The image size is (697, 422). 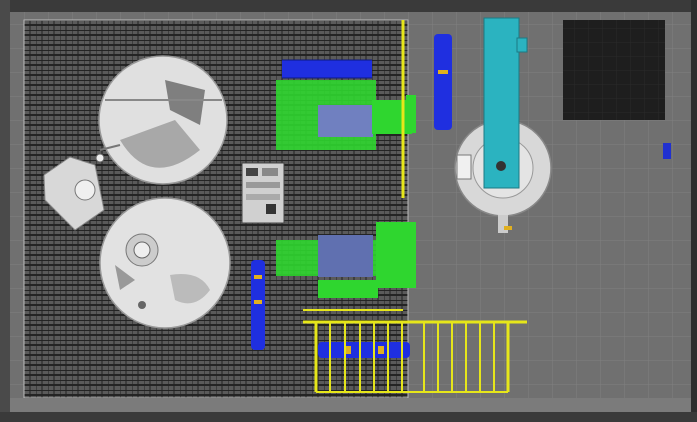 I want to click on dark-equipment-panel, so click(x=614, y=70).